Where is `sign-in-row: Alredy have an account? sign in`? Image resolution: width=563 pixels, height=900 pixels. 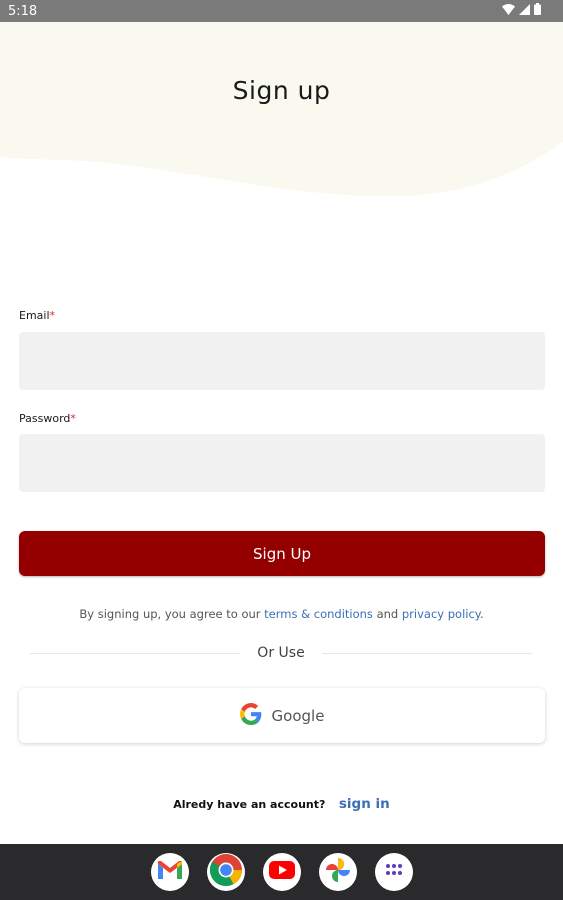
sign-in-row: Alredy have an account? sign in is located at coordinates (281, 804).